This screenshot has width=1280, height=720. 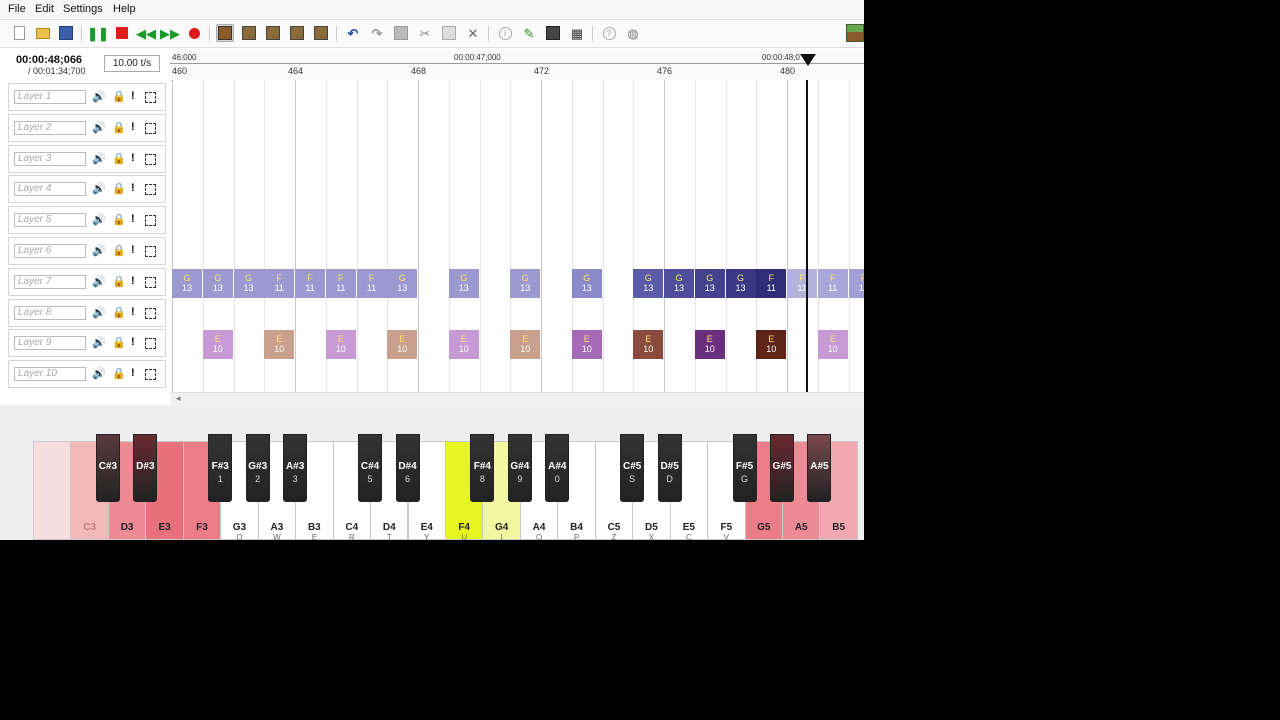 What do you see at coordinates (98, 33) in the screenshot?
I see `play-pause-icon: ❚❚` at bounding box center [98, 33].